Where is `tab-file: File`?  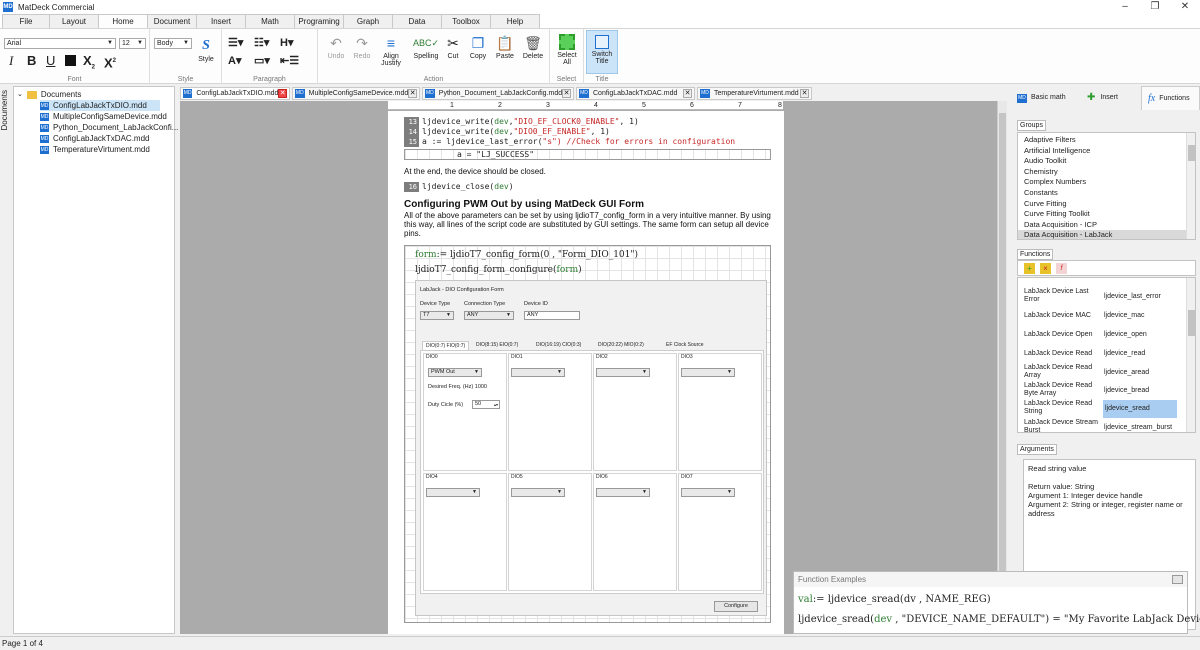 tab-file: File is located at coordinates (26, 21).